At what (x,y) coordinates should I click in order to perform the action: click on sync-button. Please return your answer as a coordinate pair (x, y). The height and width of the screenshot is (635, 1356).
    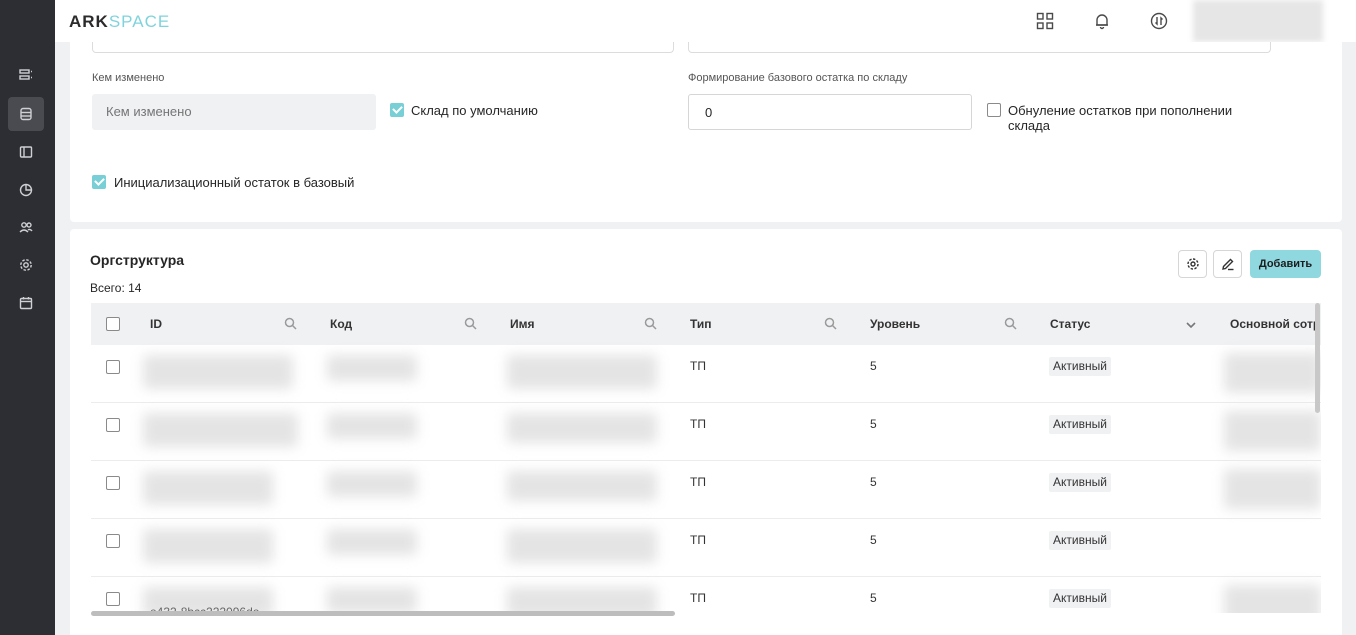
    Looking at the image, I should click on (1159, 21).